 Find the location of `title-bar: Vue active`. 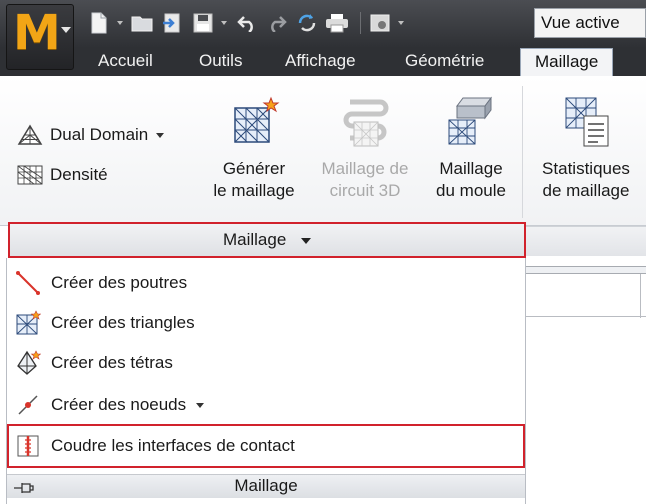

title-bar: Vue active is located at coordinates (323, 24).